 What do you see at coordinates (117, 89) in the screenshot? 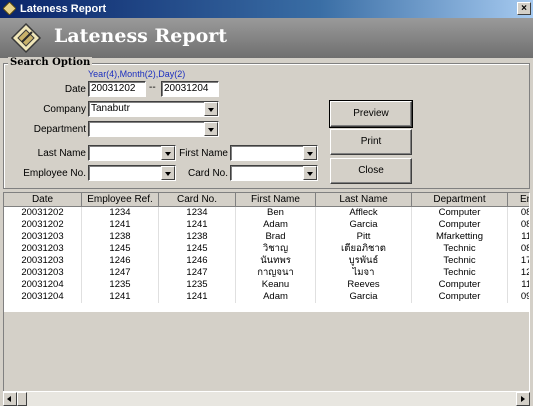
I see `date-from-input: 20031202` at bounding box center [117, 89].